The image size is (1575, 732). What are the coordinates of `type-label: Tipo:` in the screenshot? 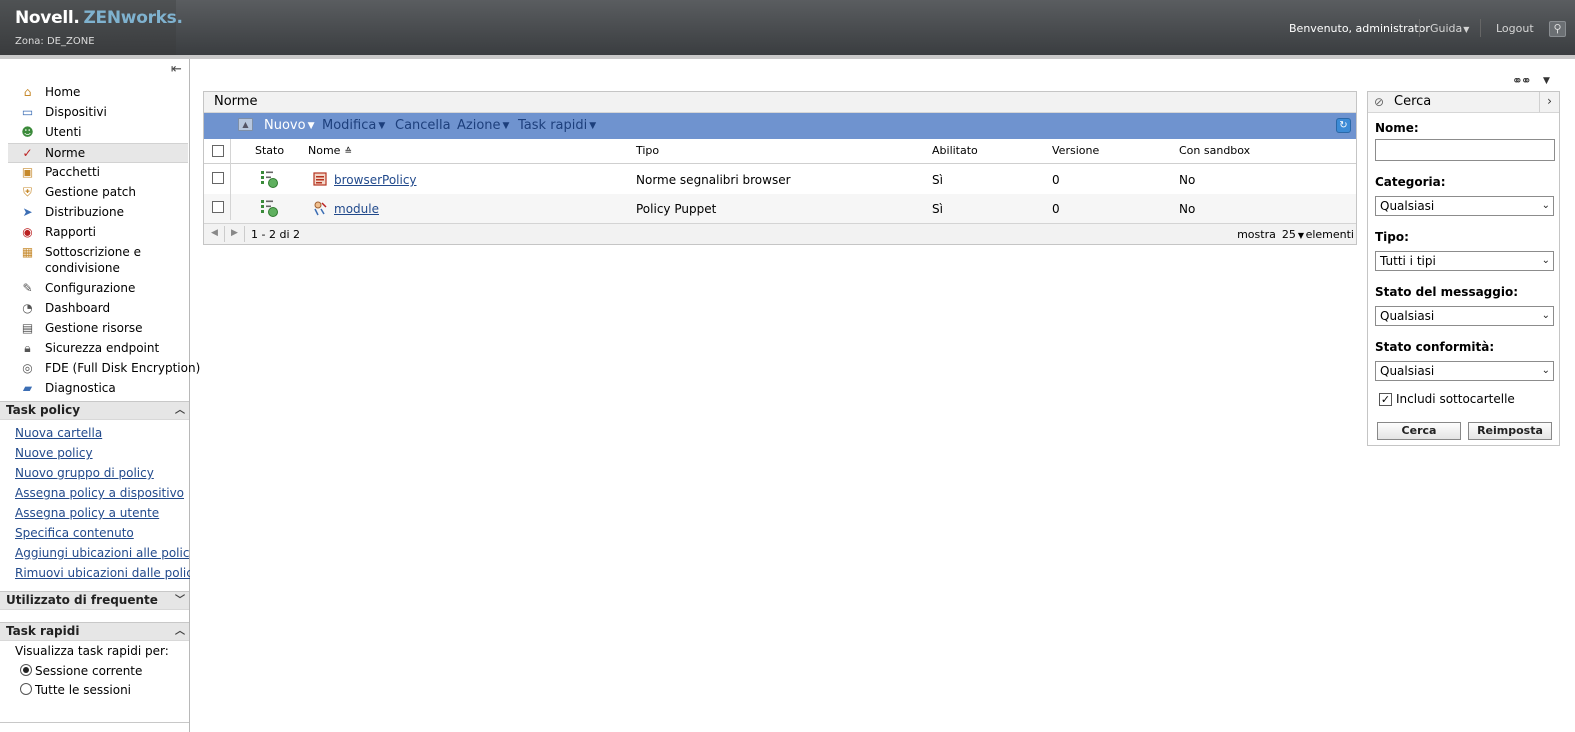 It's located at (1392, 237).